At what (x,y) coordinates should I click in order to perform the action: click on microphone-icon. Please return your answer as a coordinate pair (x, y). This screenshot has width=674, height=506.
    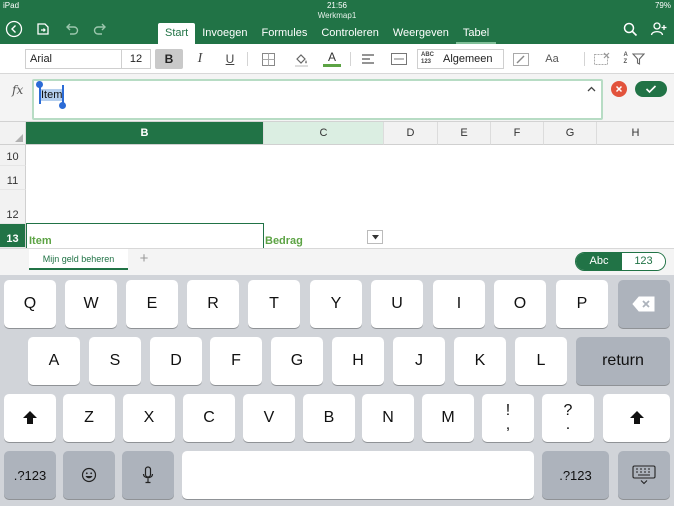
    Looking at the image, I should click on (148, 475).